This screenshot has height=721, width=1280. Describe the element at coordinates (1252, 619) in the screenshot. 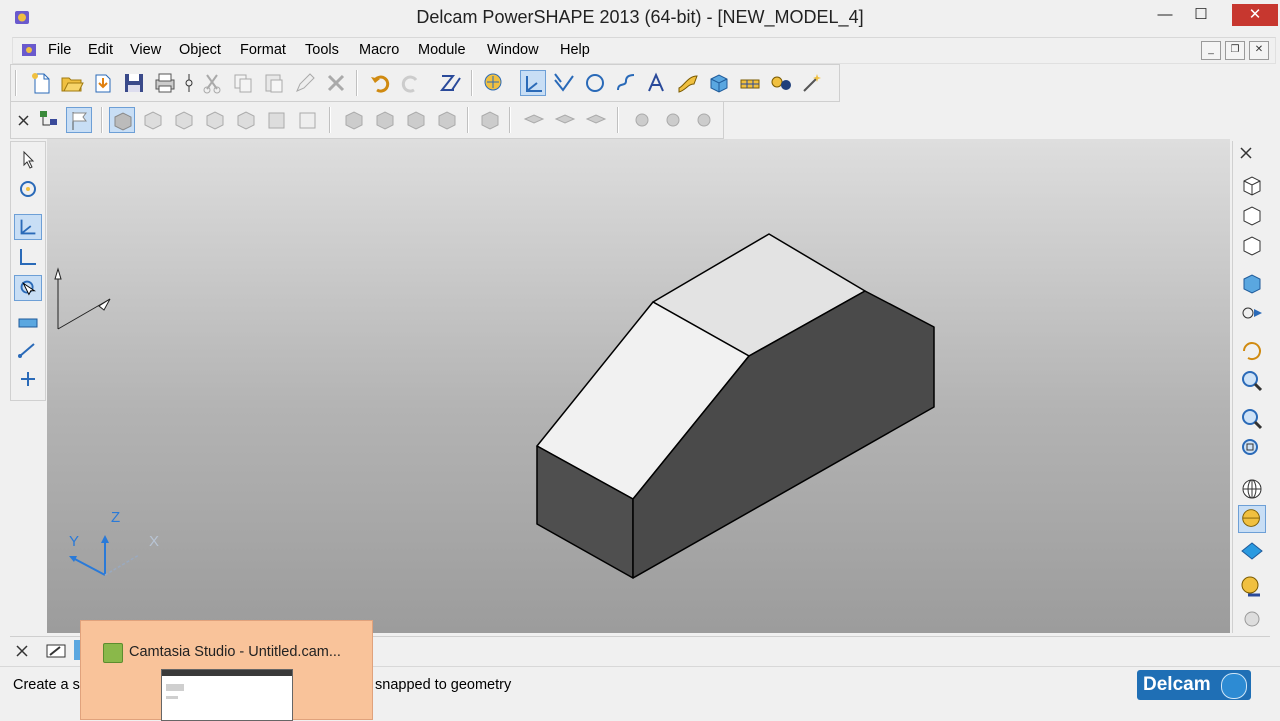

I see `extra-view-icon` at that location.